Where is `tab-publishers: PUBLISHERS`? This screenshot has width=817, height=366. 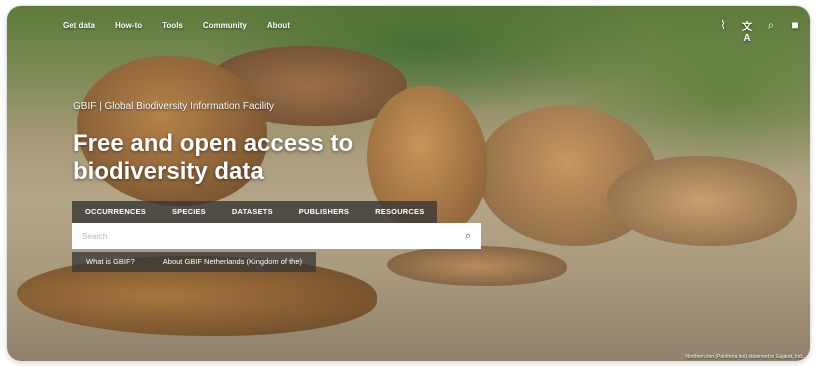 tab-publishers: PUBLISHERS is located at coordinates (324, 212).